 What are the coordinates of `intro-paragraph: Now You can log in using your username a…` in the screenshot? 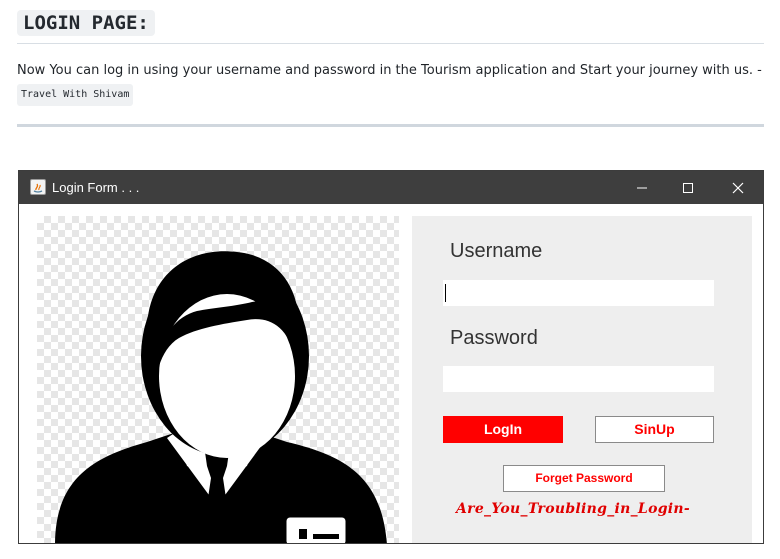 It's located at (392, 84).